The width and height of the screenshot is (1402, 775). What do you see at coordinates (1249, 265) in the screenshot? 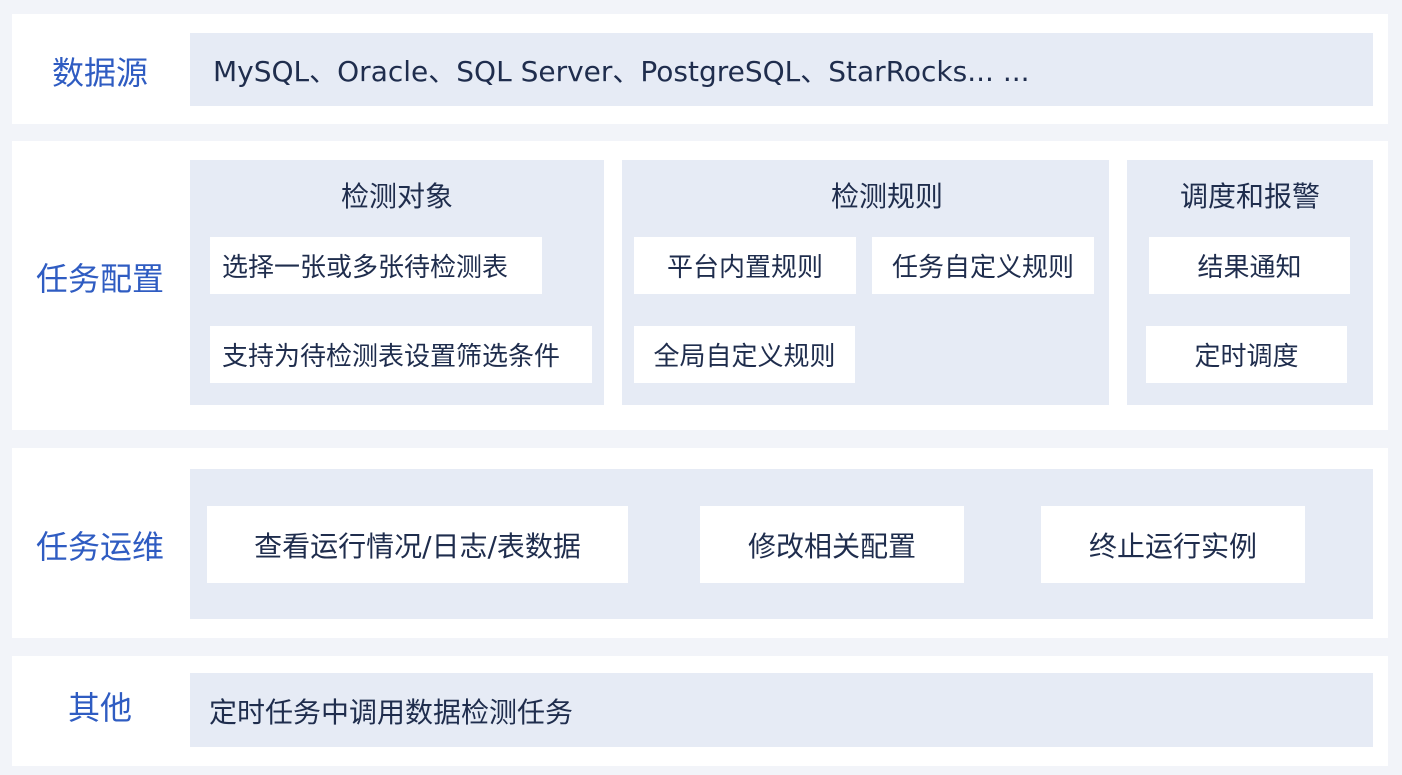
I see `schedule-alert-item-notify: 结果通知` at bounding box center [1249, 265].